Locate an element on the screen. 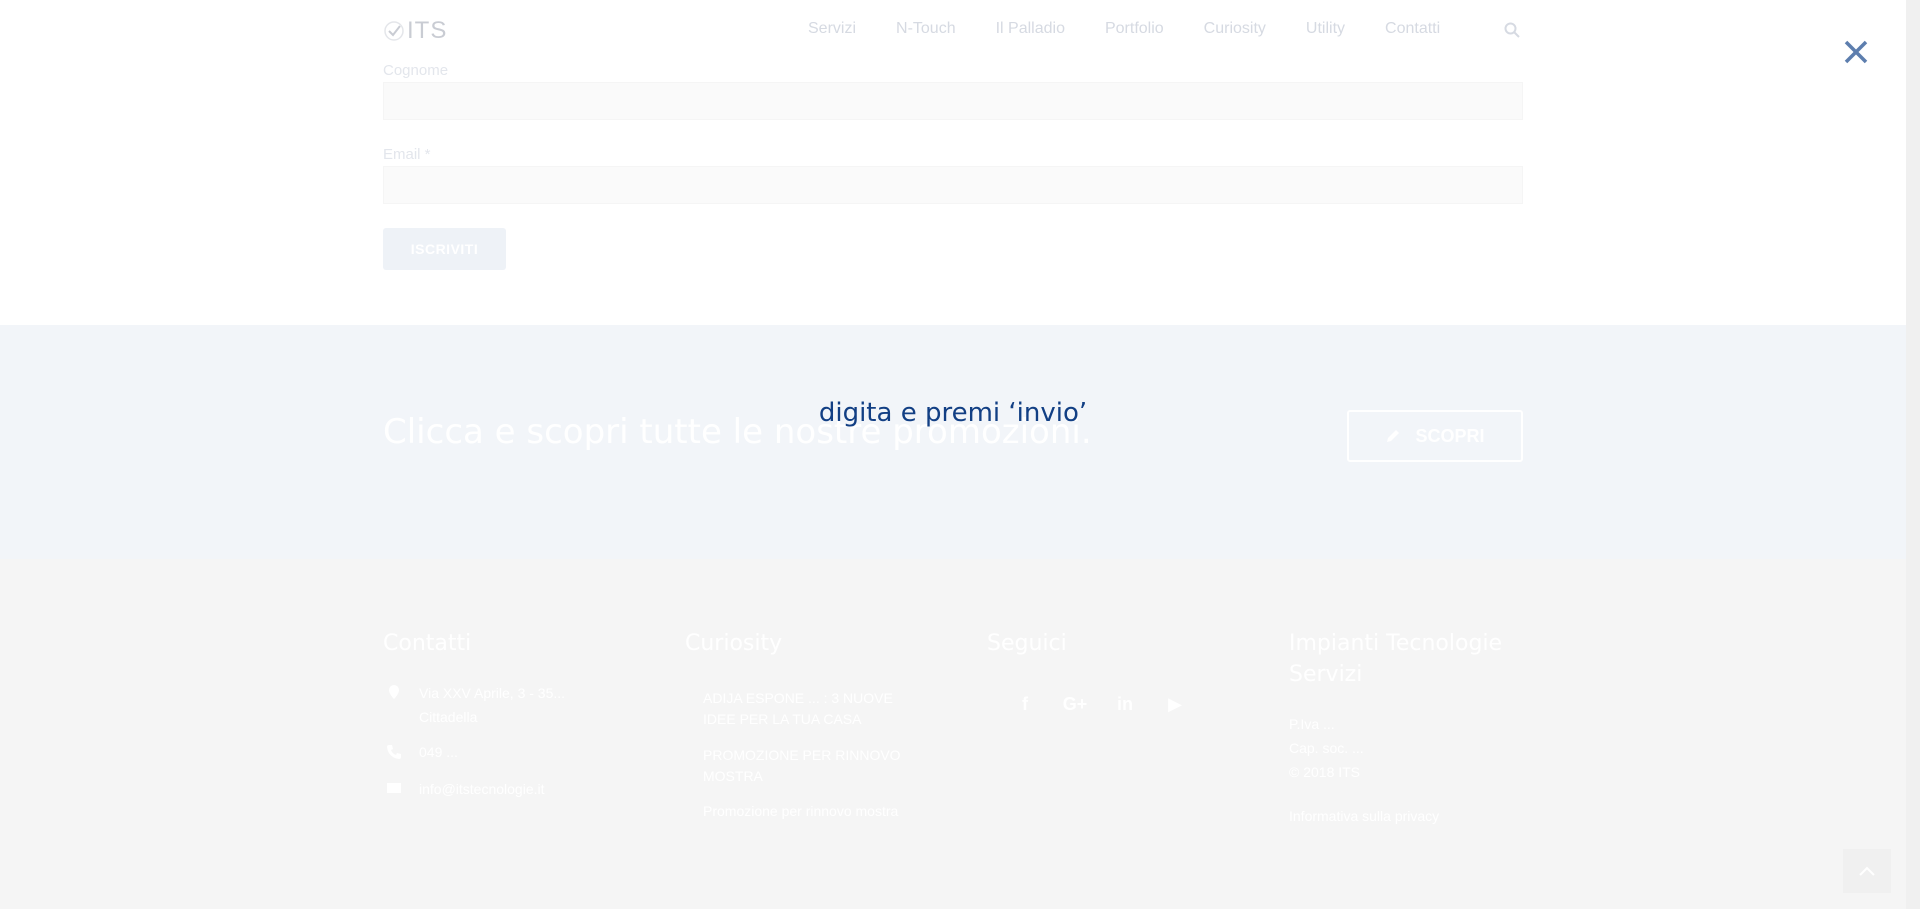 The image size is (1920, 909). search-hint: digita e premi ‘invio’ is located at coordinates (953, 413).